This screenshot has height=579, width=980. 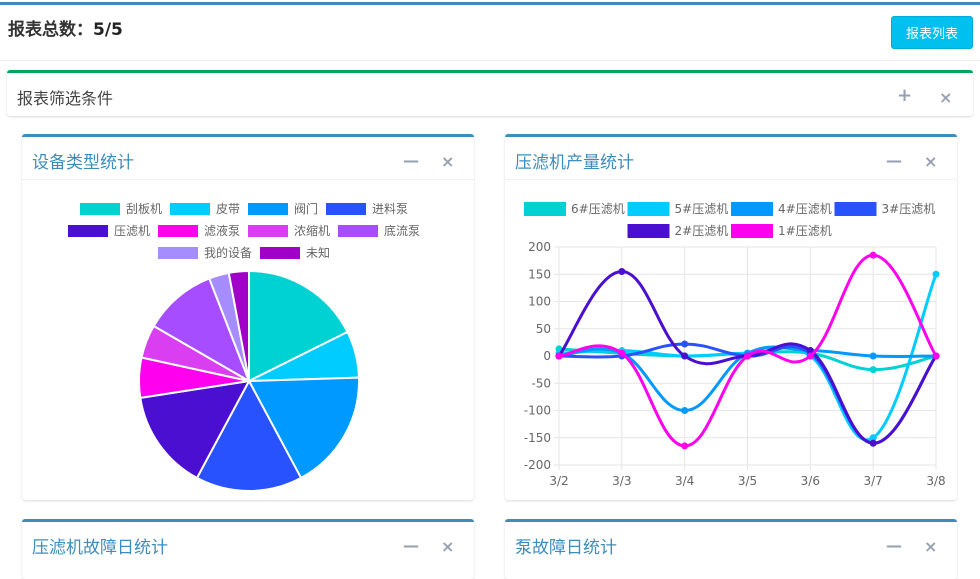 I want to click on legend-label: 浓缩机, so click(x=312, y=230).